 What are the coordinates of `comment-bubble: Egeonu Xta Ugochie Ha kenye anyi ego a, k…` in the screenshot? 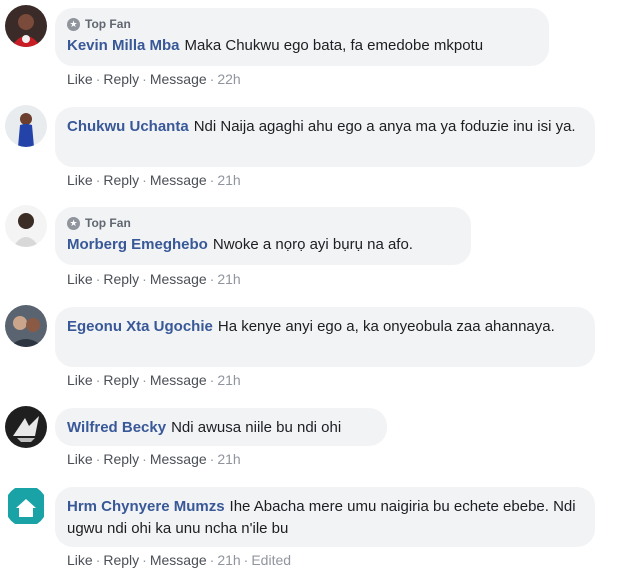 It's located at (325, 337).